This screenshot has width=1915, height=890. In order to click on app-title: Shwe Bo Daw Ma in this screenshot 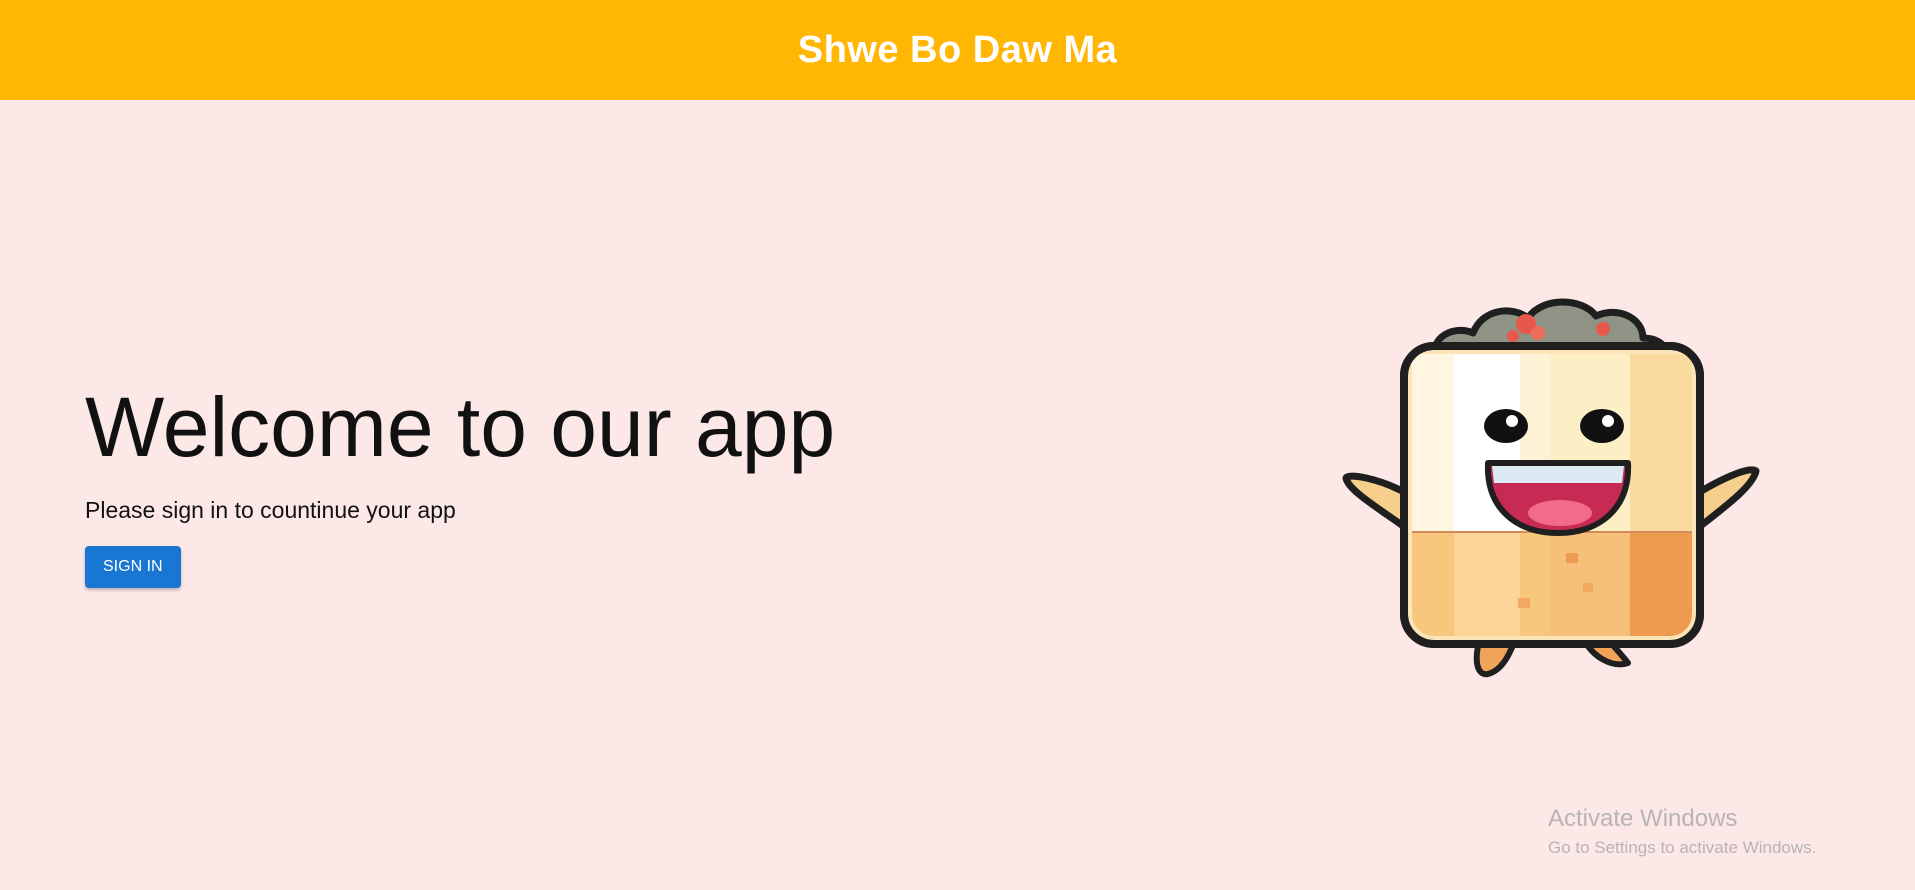, I will do `click(957, 49)`.